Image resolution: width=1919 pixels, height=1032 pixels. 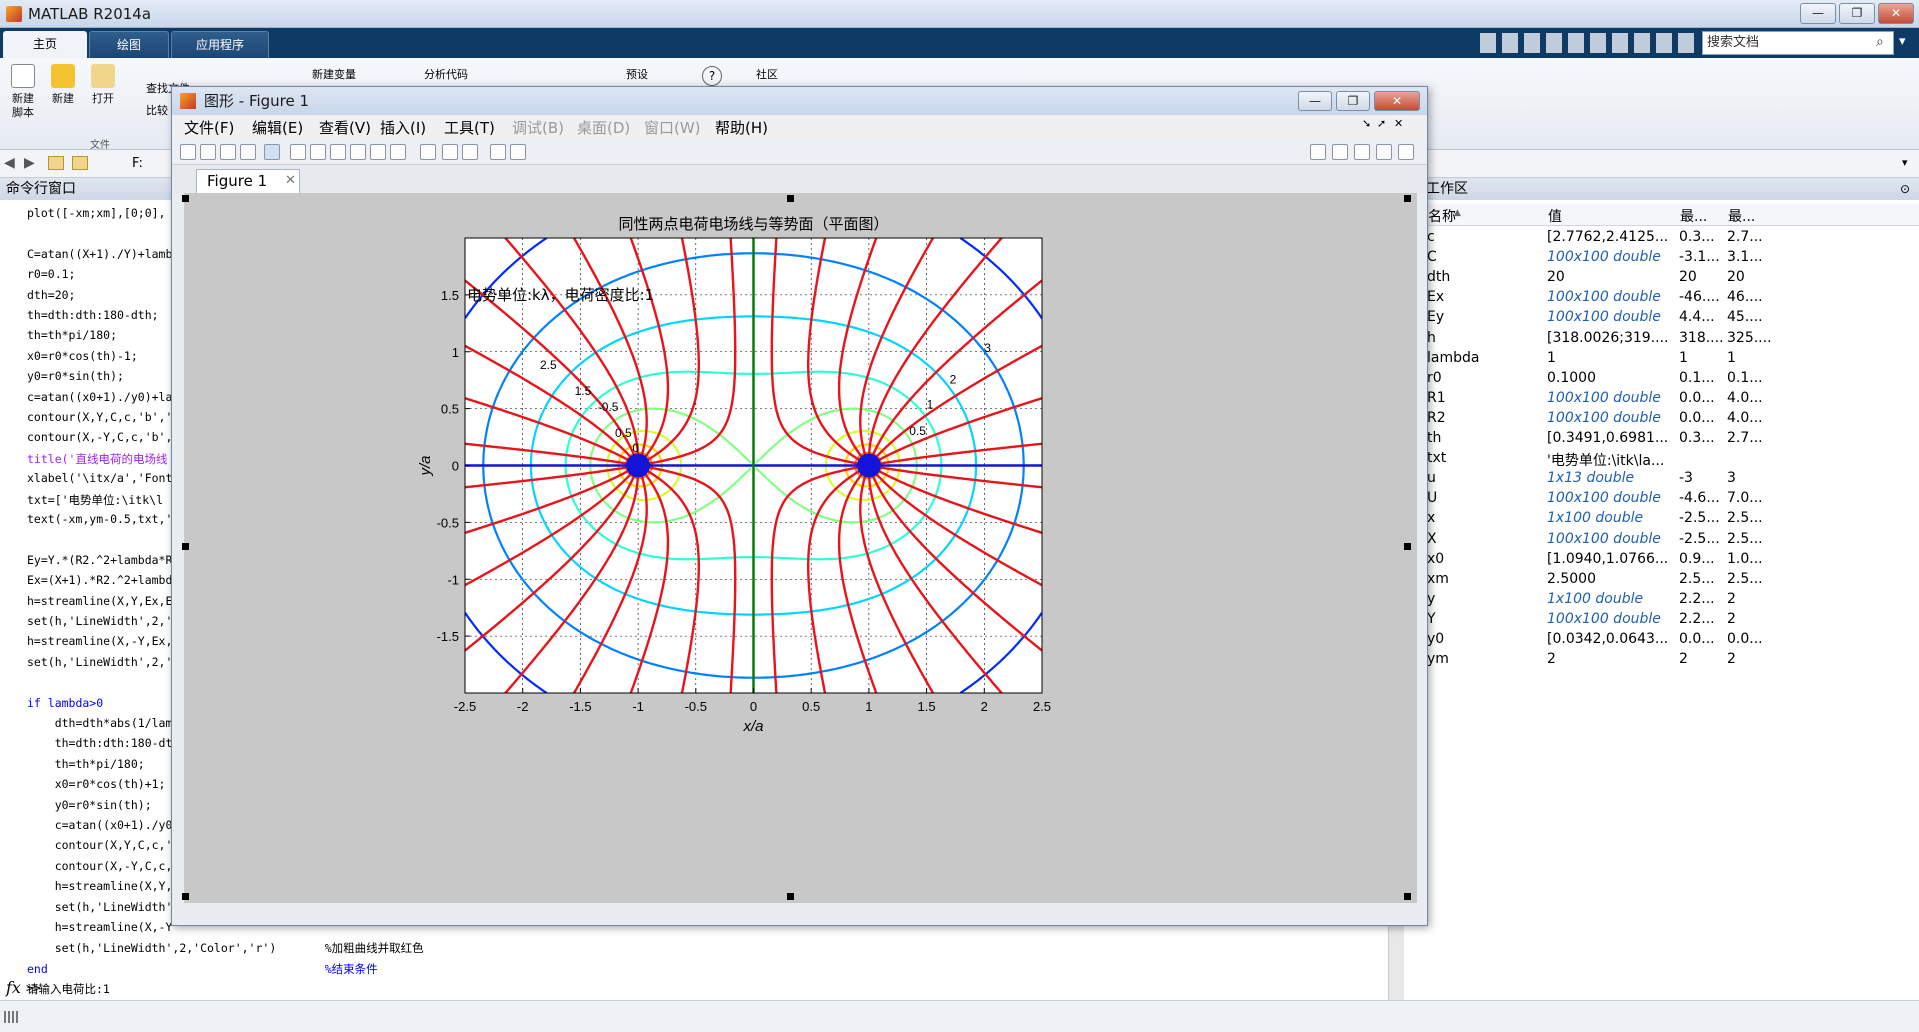 What do you see at coordinates (1406, 152) in the screenshot?
I see `maximize-layout-icon` at bounding box center [1406, 152].